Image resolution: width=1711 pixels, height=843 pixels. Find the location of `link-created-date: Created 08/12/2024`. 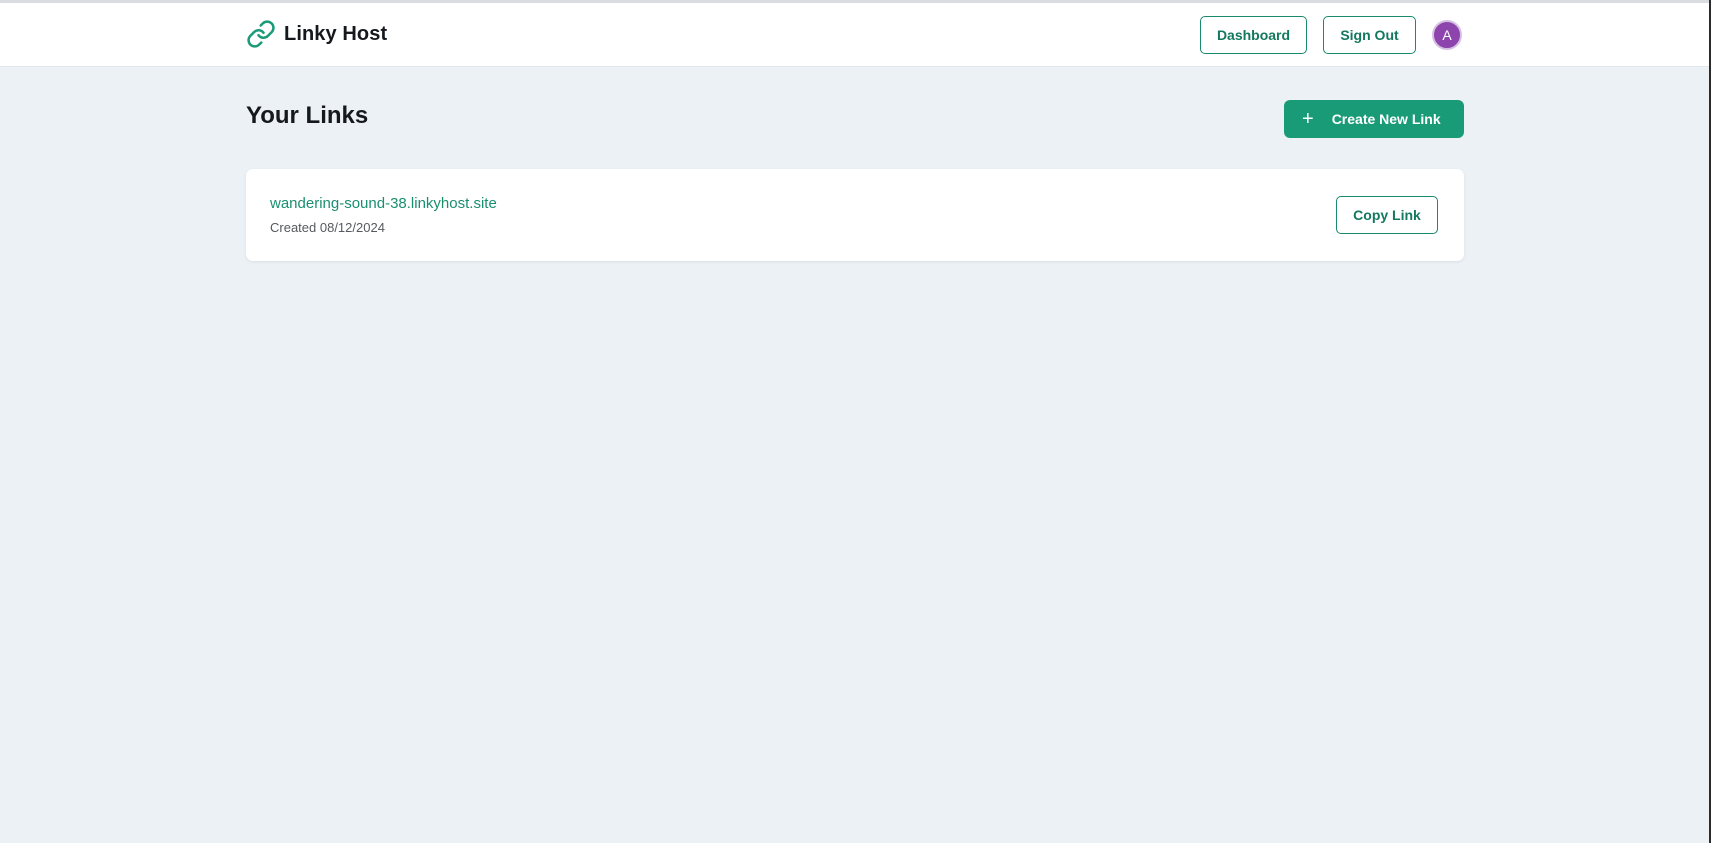

link-created-date: Created 08/12/2024 is located at coordinates (327, 227).